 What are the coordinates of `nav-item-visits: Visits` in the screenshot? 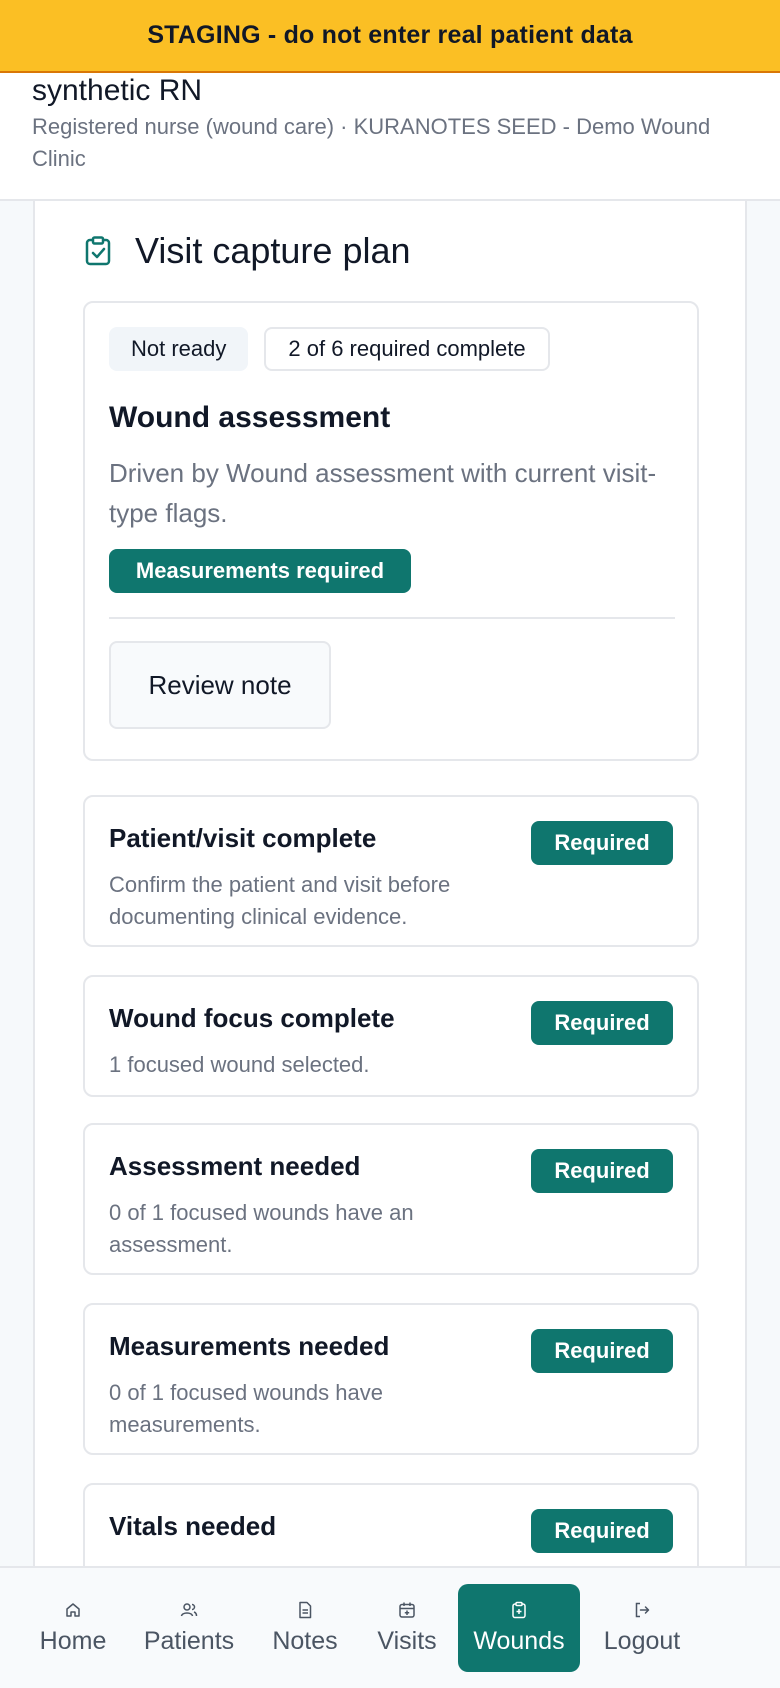 It's located at (407, 1628).